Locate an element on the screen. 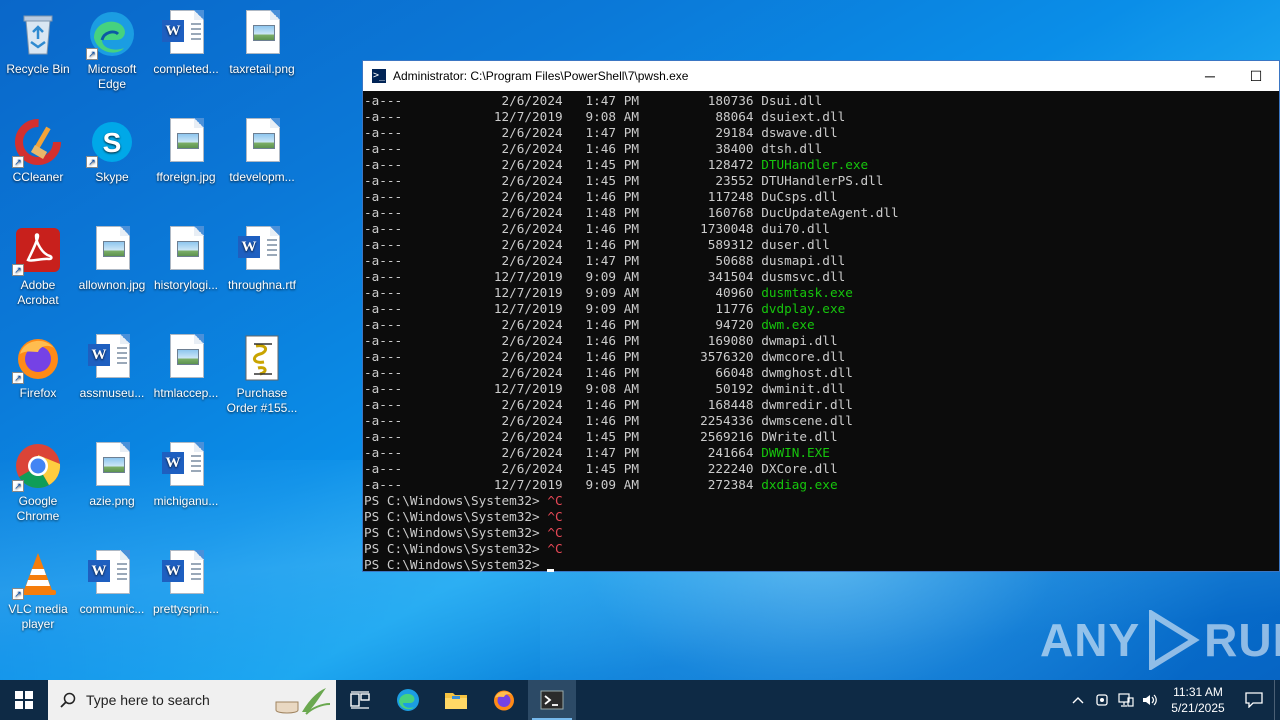  notification-icon is located at coordinates (1254, 700).